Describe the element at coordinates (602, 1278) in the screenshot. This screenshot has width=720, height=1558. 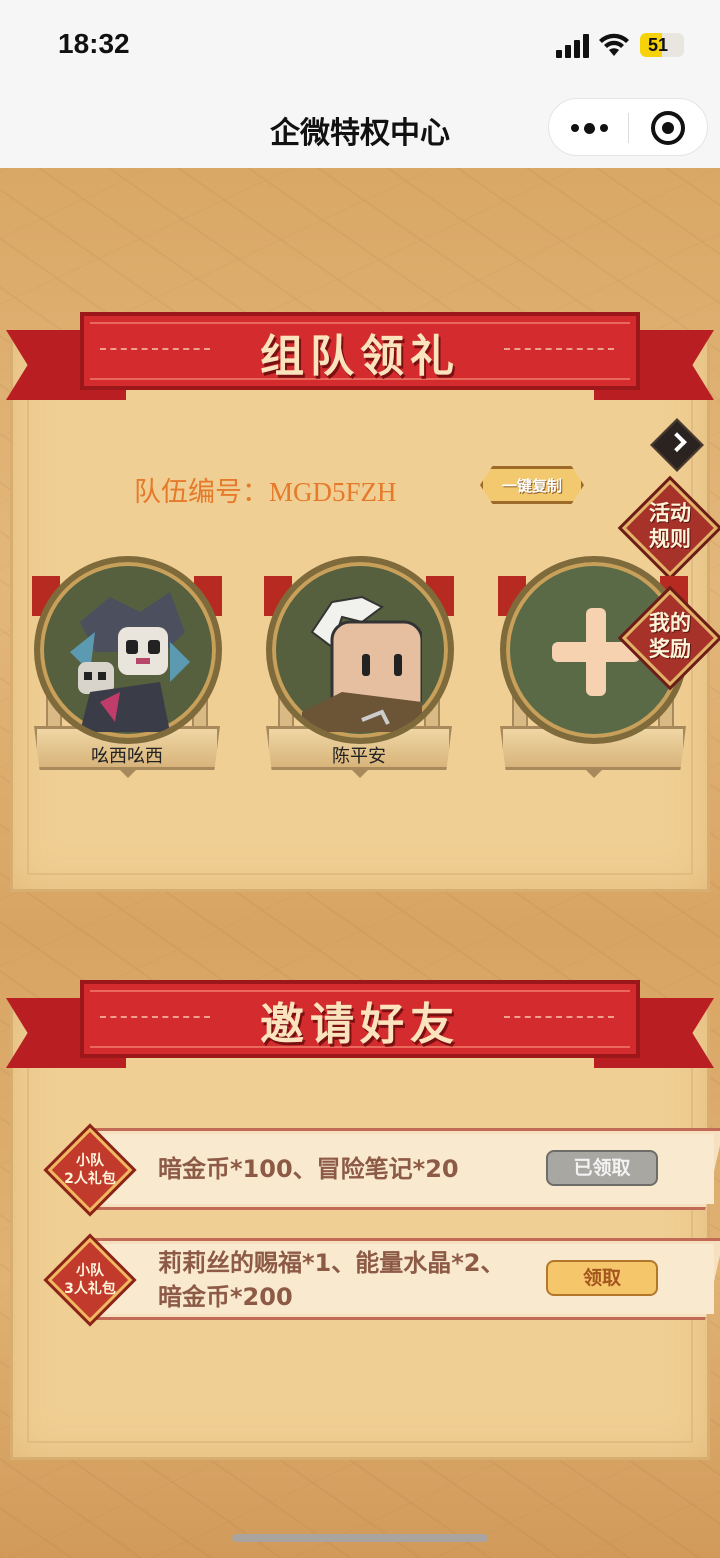
I see `claim-button: 领取` at that location.